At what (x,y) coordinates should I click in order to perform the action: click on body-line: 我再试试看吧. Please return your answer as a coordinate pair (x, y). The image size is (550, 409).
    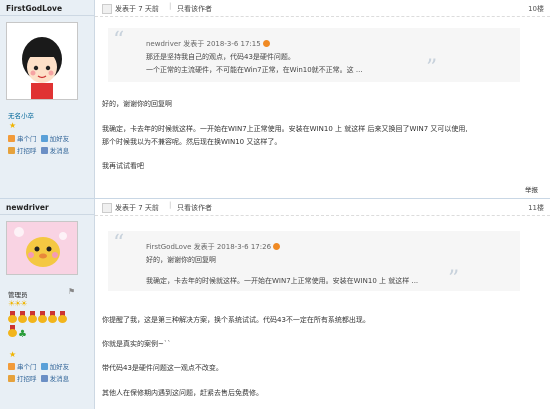
    Looking at the image, I should click on (123, 166).